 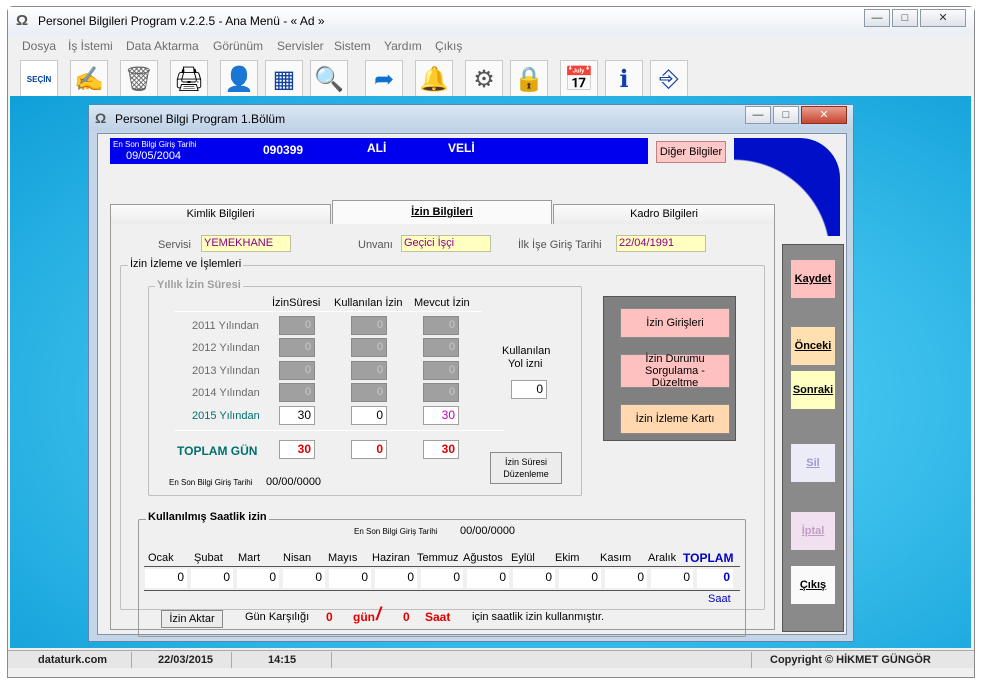 What do you see at coordinates (258, 578) in the screenshot?
I see `saat-mart: 0` at bounding box center [258, 578].